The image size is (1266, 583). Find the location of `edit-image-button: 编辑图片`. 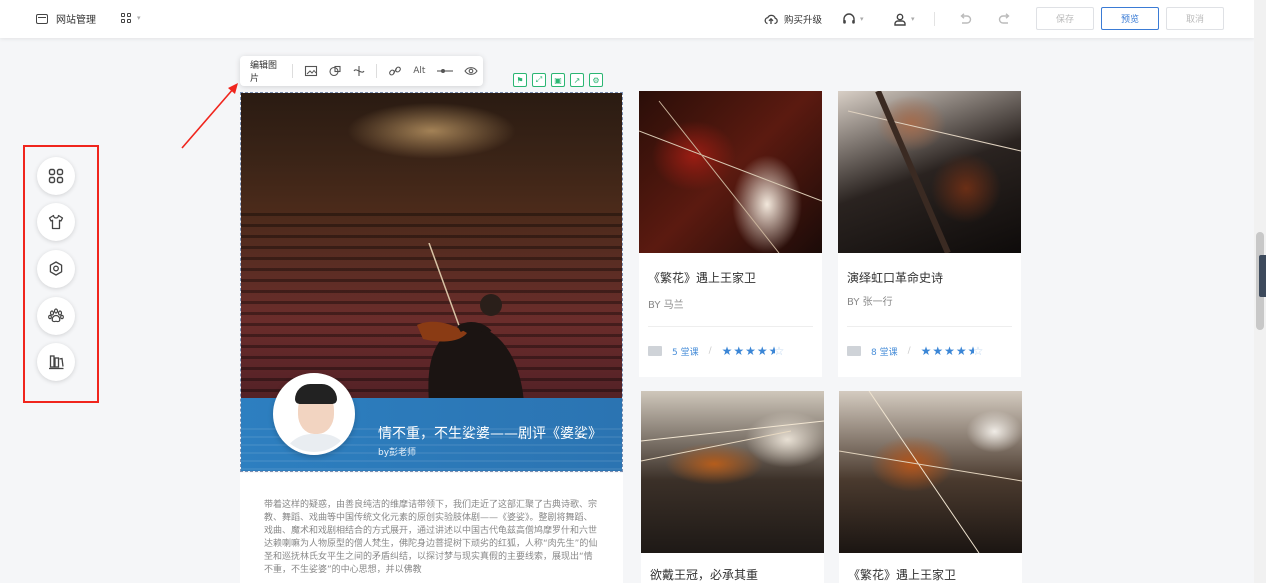

edit-image-button: 编辑图片 is located at coordinates (268, 71).